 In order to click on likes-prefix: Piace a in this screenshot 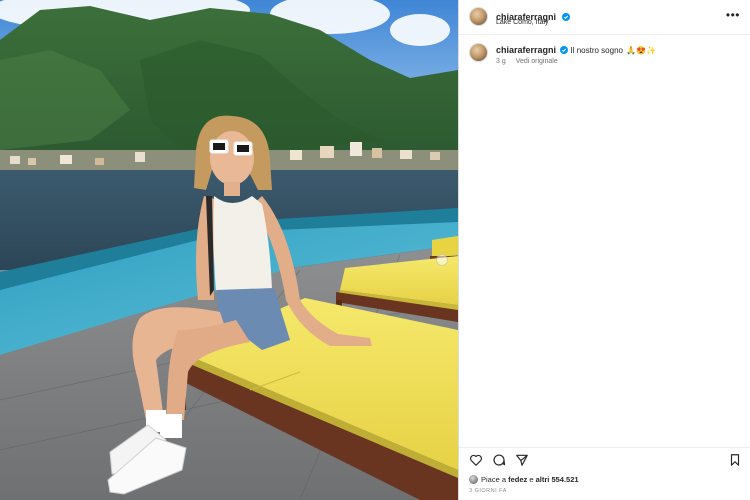, I will do `click(495, 479)`.